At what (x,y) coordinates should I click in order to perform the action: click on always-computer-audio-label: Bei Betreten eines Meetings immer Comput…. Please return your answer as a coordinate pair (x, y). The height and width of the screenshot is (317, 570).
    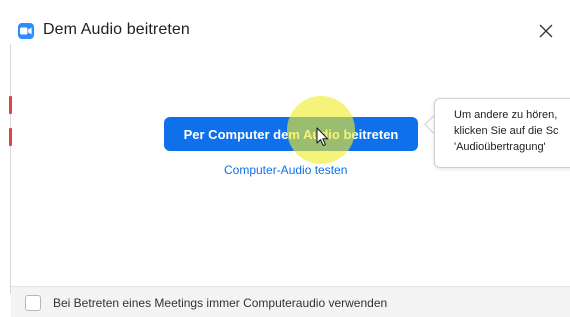
    Looking at the image, I should click on (220, 303).